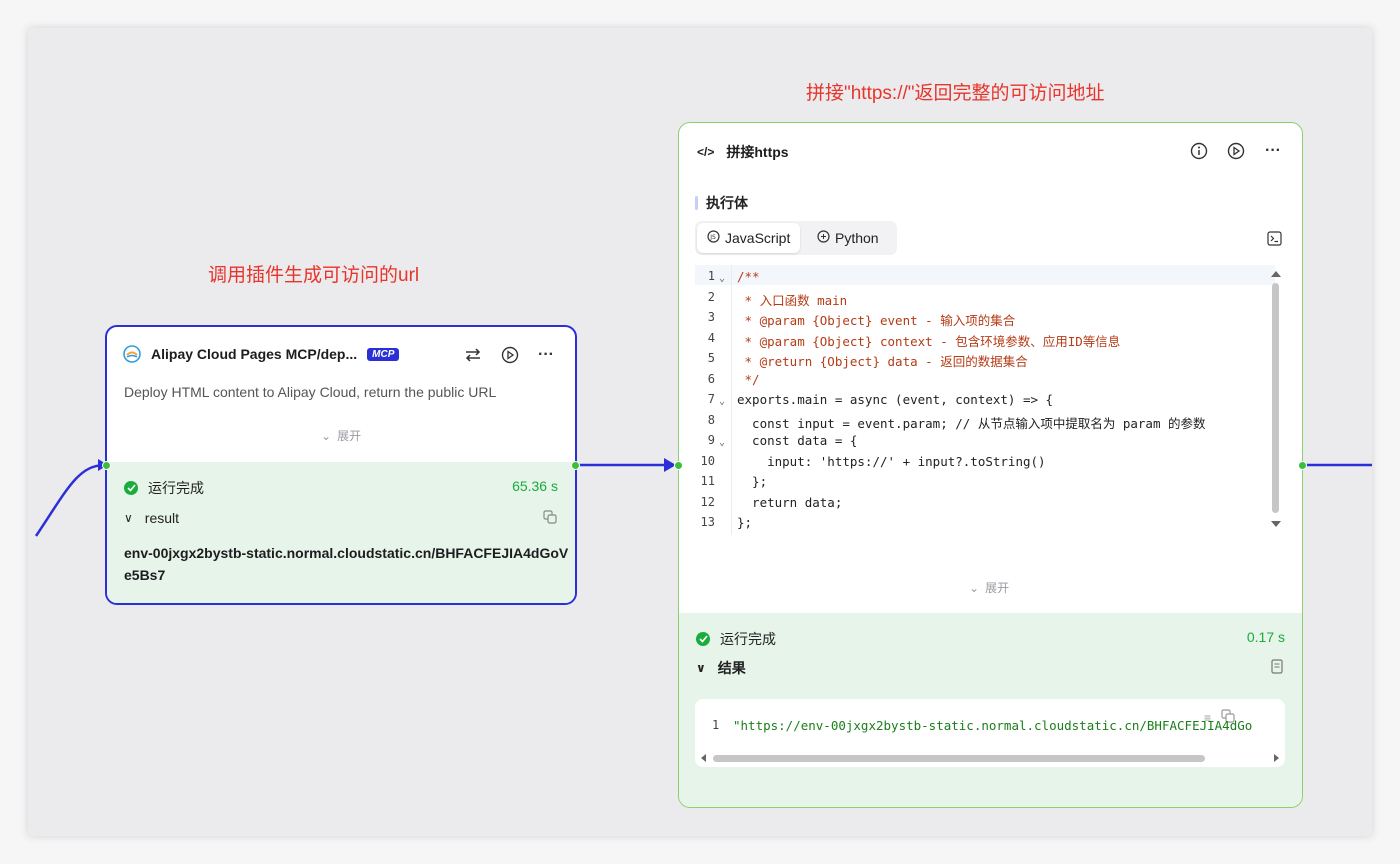  Describe the element at coordinates (823, 238) in the screenshot. I see `python-icon` at that location.